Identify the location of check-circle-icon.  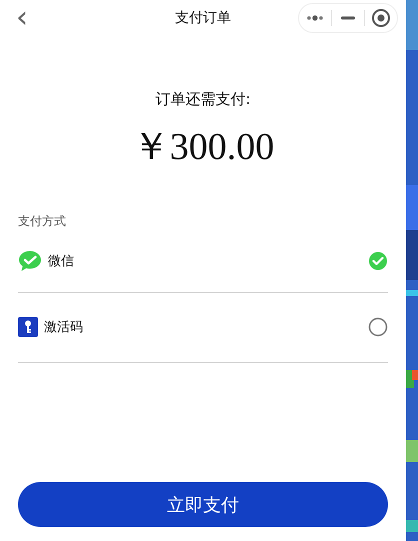
(378, 261).